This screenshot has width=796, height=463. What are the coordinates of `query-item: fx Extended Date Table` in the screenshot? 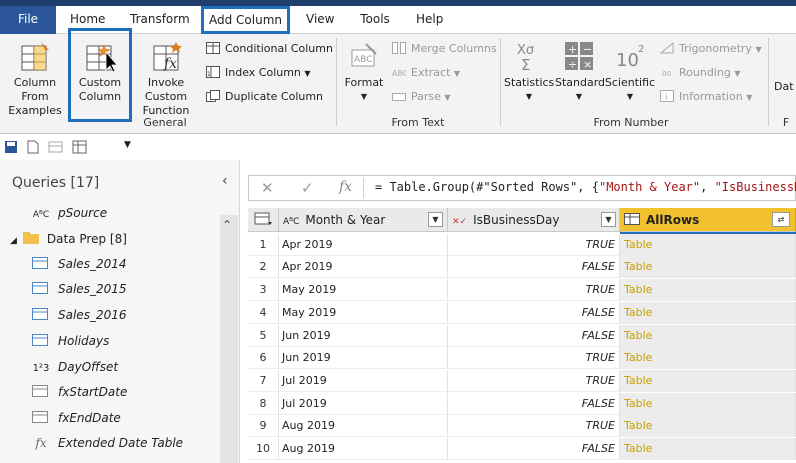 It's located at (107, 443).